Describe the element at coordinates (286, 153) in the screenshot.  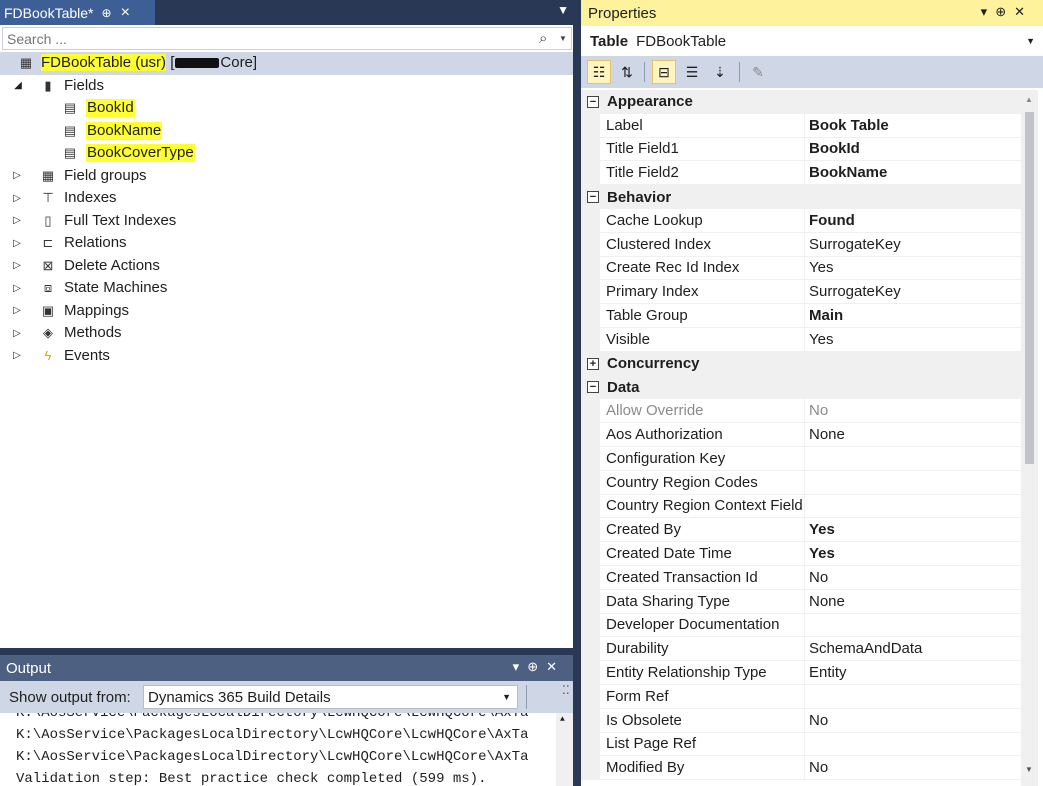
I see `tree-field-bookcovertype: ▤ BookCoverType` at that location.